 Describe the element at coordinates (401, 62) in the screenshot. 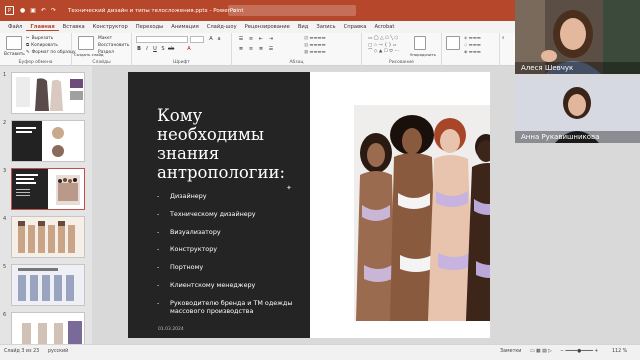

I see `drawing-group-label: Рисование` at that location.